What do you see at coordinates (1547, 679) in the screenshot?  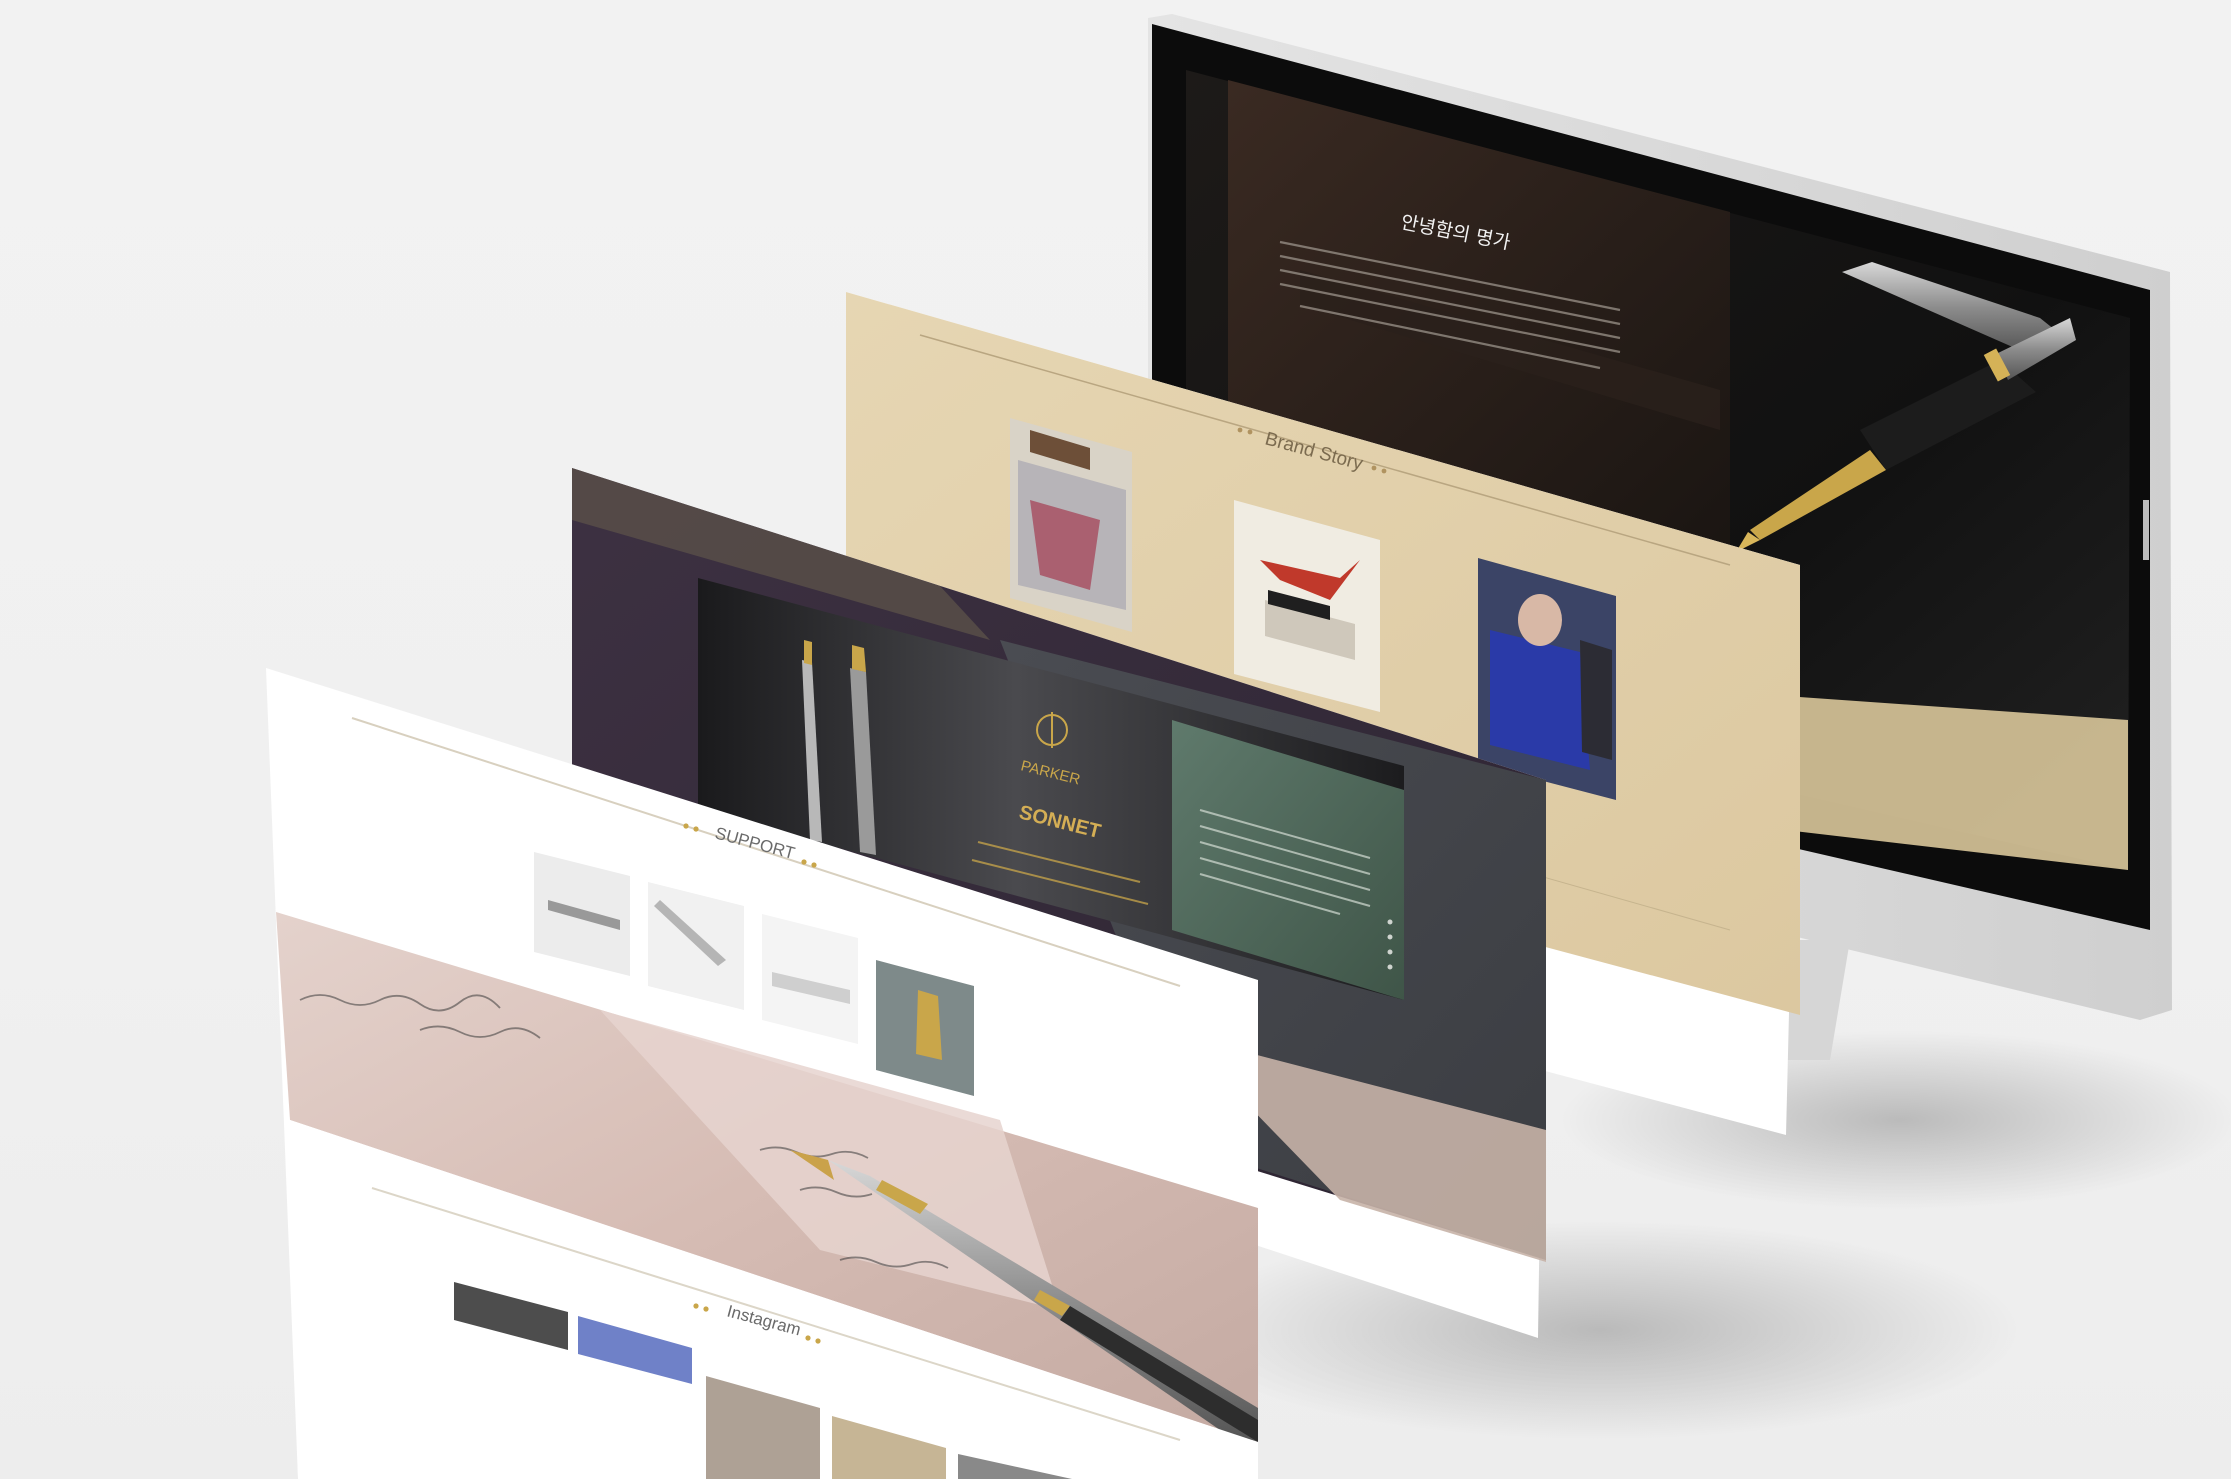 I see `signing-photo` at bounding box center [1547, 679].